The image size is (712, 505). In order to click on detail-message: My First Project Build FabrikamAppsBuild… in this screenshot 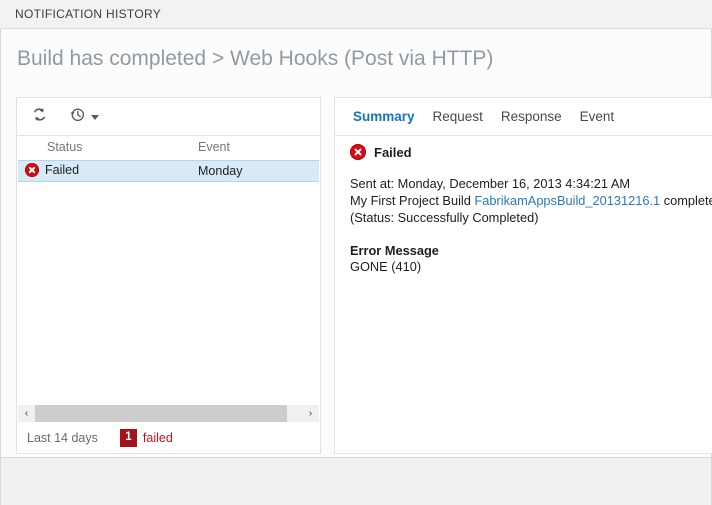, I will do `click(531, 209)`.